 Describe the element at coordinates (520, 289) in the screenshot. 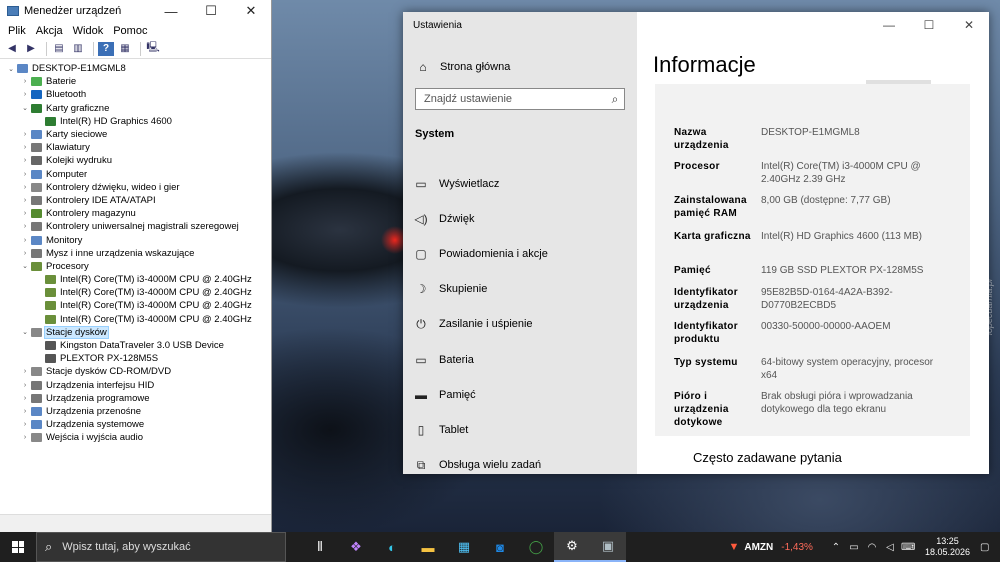

I see `nav-item-3: ☽ Skupienie` at that location.